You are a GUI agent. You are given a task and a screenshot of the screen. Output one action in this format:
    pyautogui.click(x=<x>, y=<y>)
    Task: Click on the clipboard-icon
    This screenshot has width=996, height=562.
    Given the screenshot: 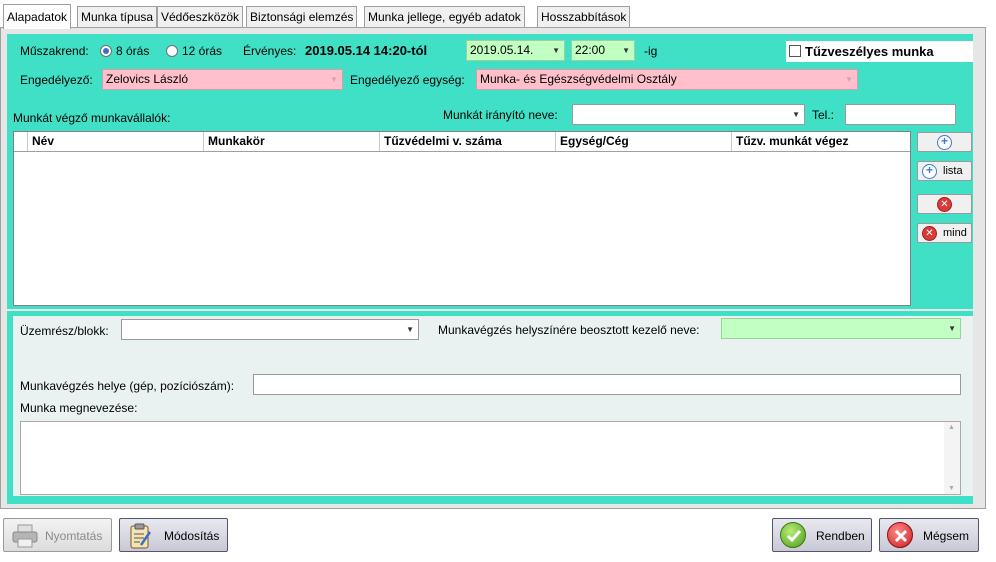 What is the action you would take?
    pyautogui.click(x=140, y=536)
    